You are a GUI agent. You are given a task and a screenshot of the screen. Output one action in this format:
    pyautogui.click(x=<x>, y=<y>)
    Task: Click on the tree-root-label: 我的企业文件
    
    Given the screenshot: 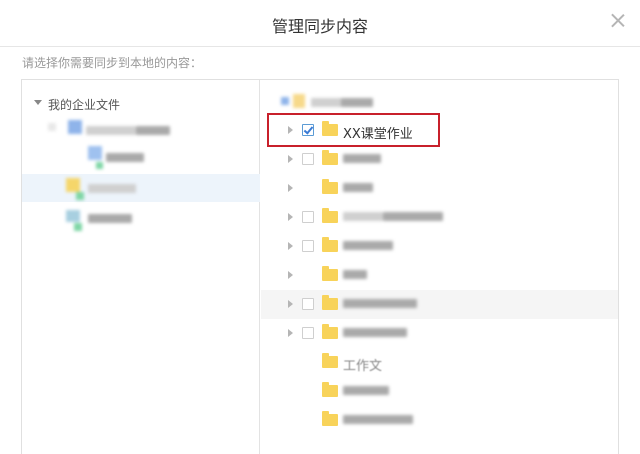 What is the action you would take?
    pyautogui.click(x=84, y=105)
    